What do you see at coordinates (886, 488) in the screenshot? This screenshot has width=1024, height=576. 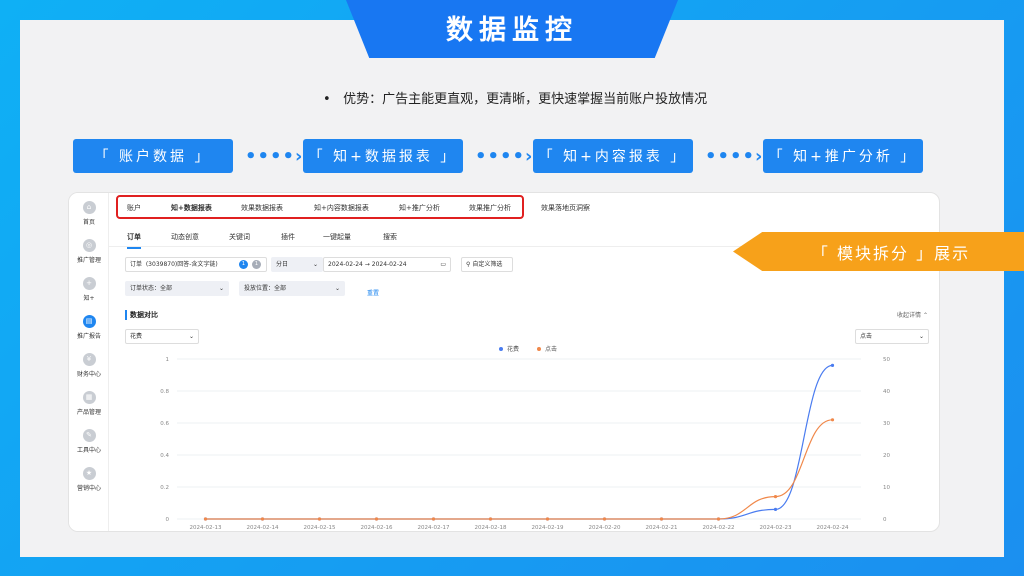 I see `y-tick-right: 10` at bounding box center [886, 488].